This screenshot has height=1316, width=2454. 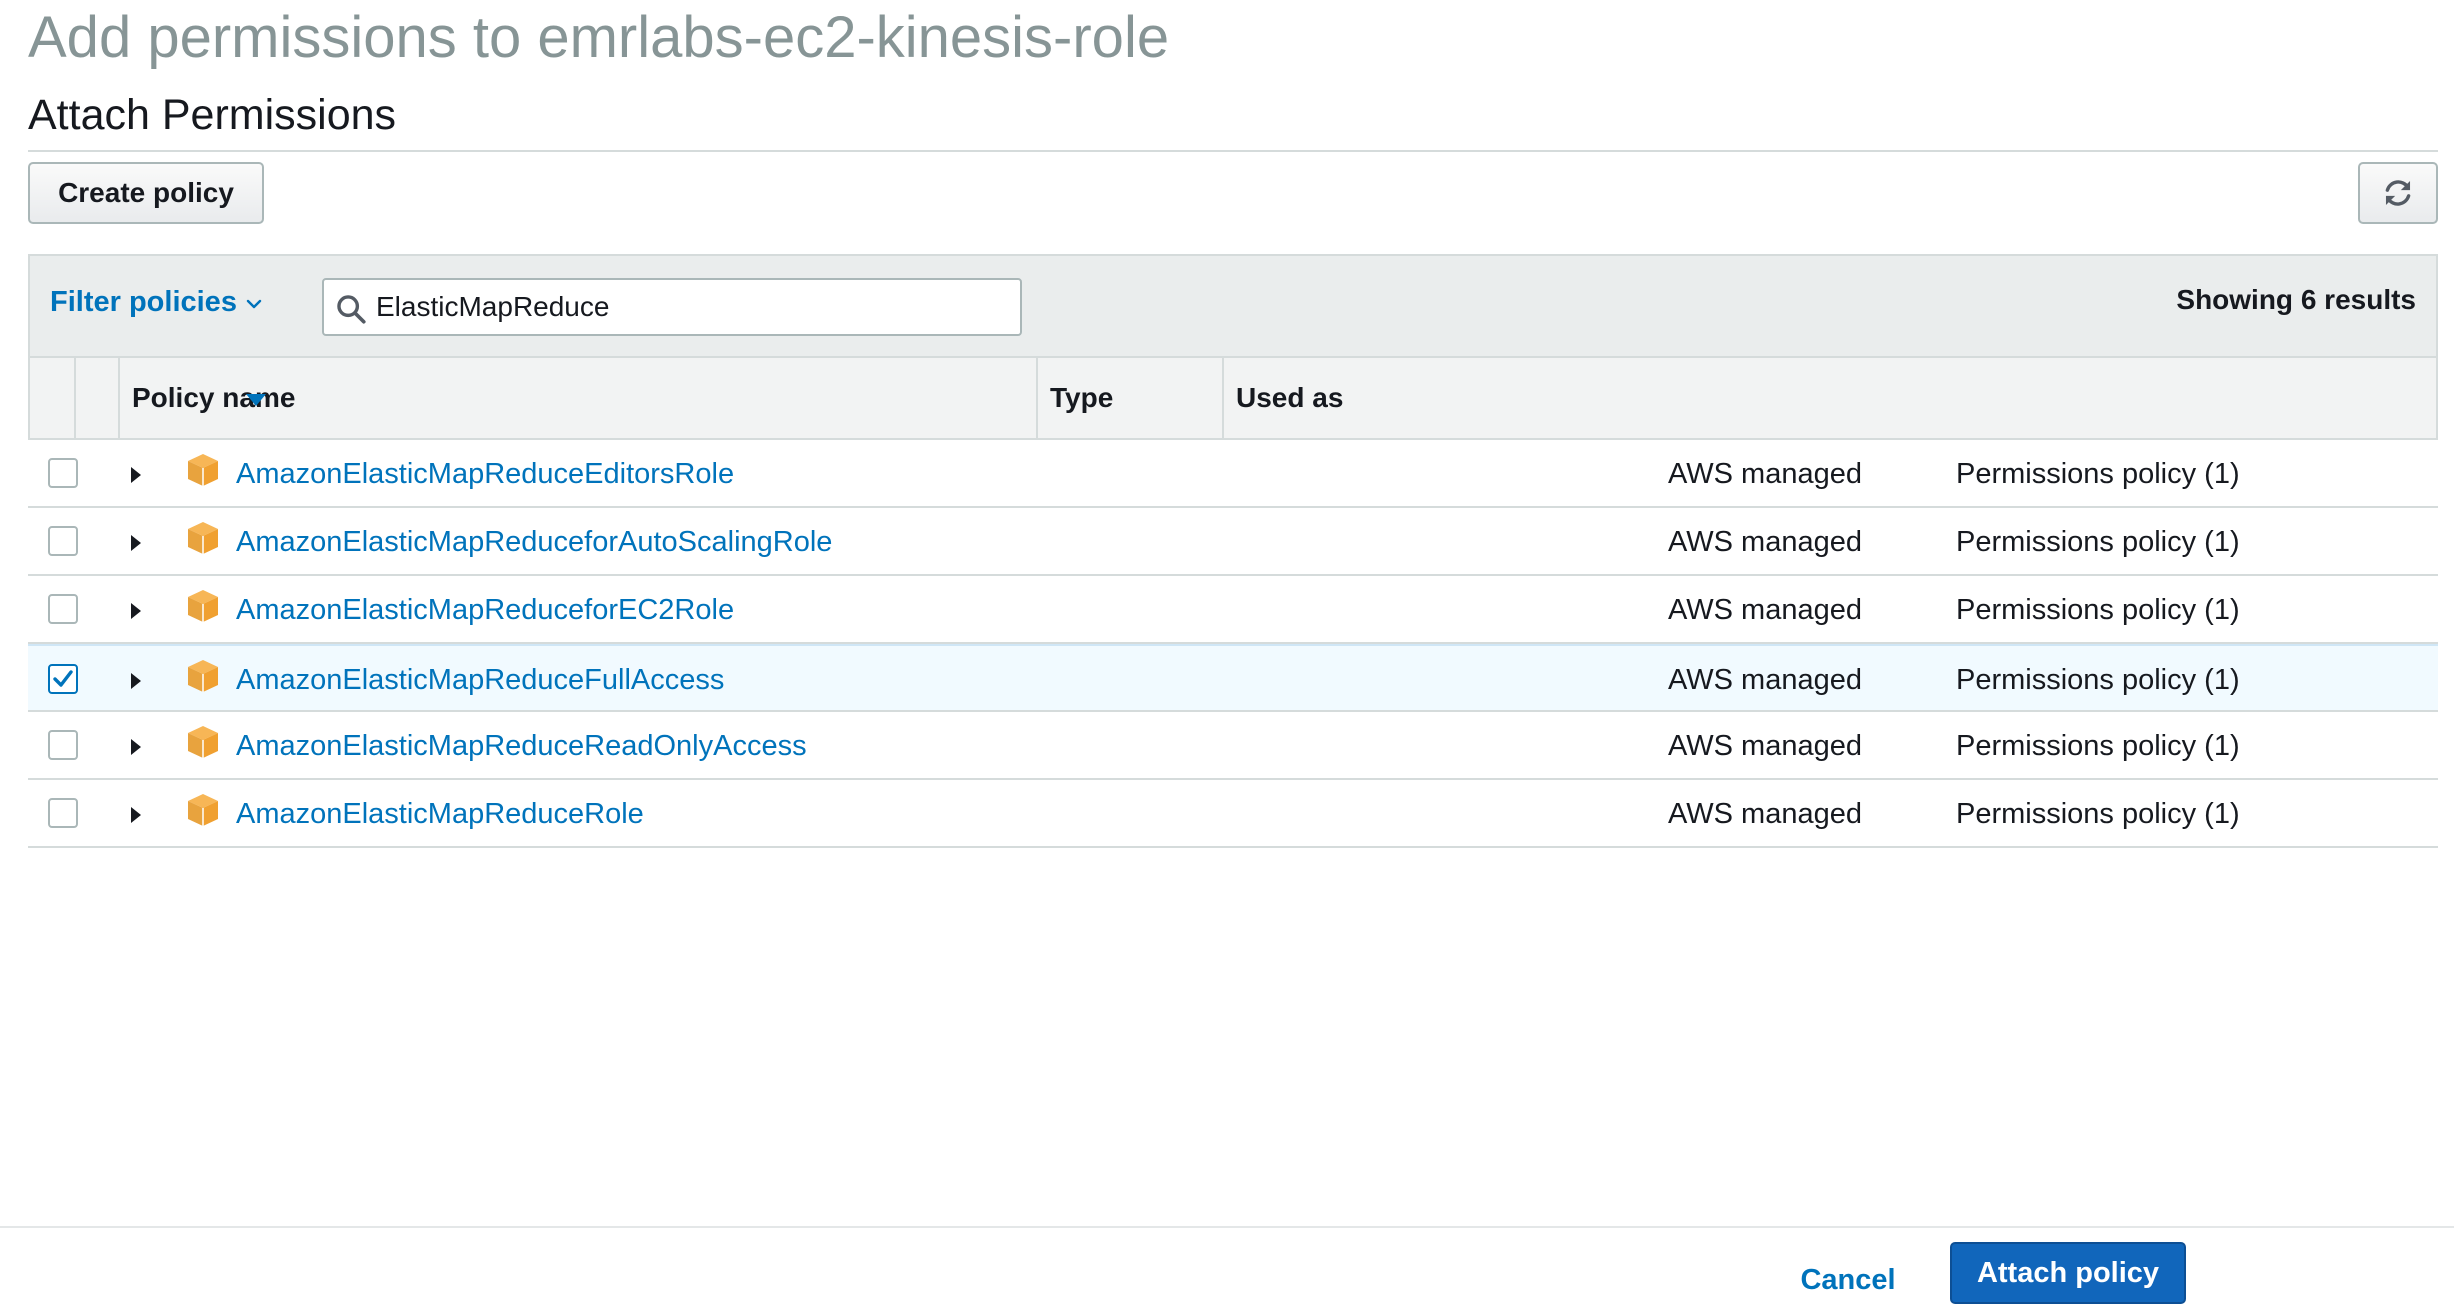 I want to click on create-policy-button: Create policy, so click(x=146, y=193).